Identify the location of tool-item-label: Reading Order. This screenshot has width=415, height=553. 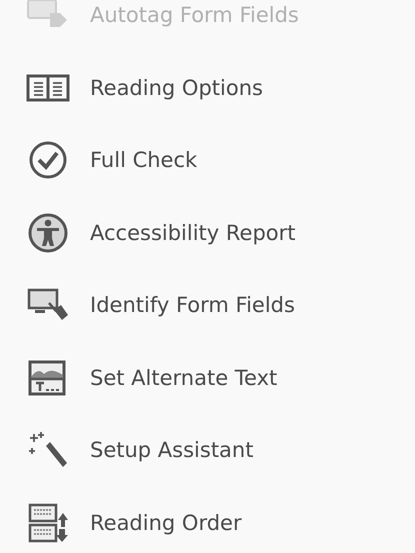
(166, 522).